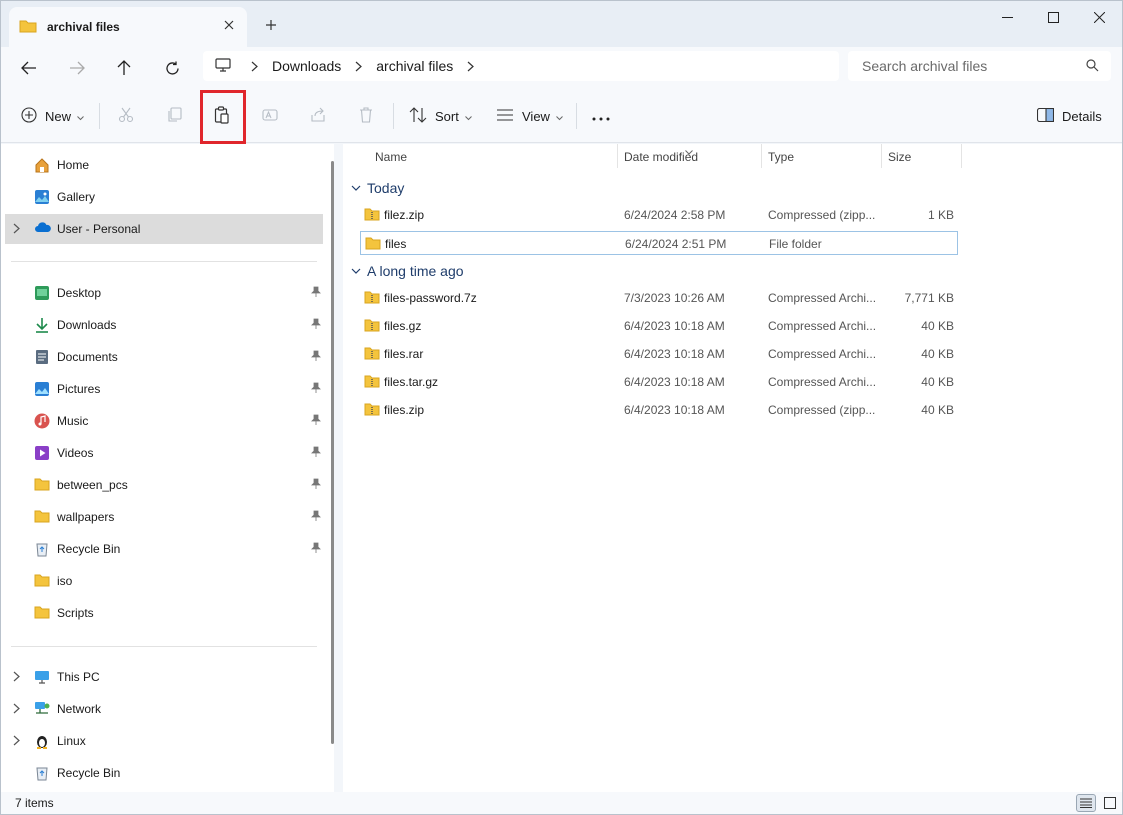 The image size is (1123, 815). What do you see at coordinates (164, 709) in the screenshot?
I see `sidebar-item-network: Network` at bounding box center [164, 709].